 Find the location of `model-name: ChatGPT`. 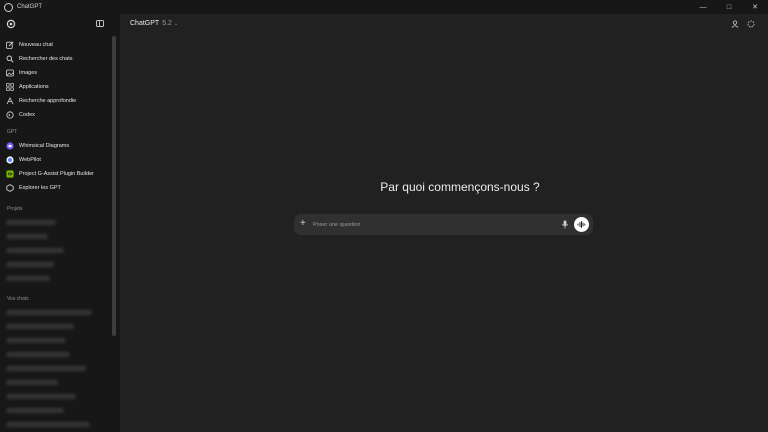

model-name: ChatGPT is located at coordinates (145, 23).